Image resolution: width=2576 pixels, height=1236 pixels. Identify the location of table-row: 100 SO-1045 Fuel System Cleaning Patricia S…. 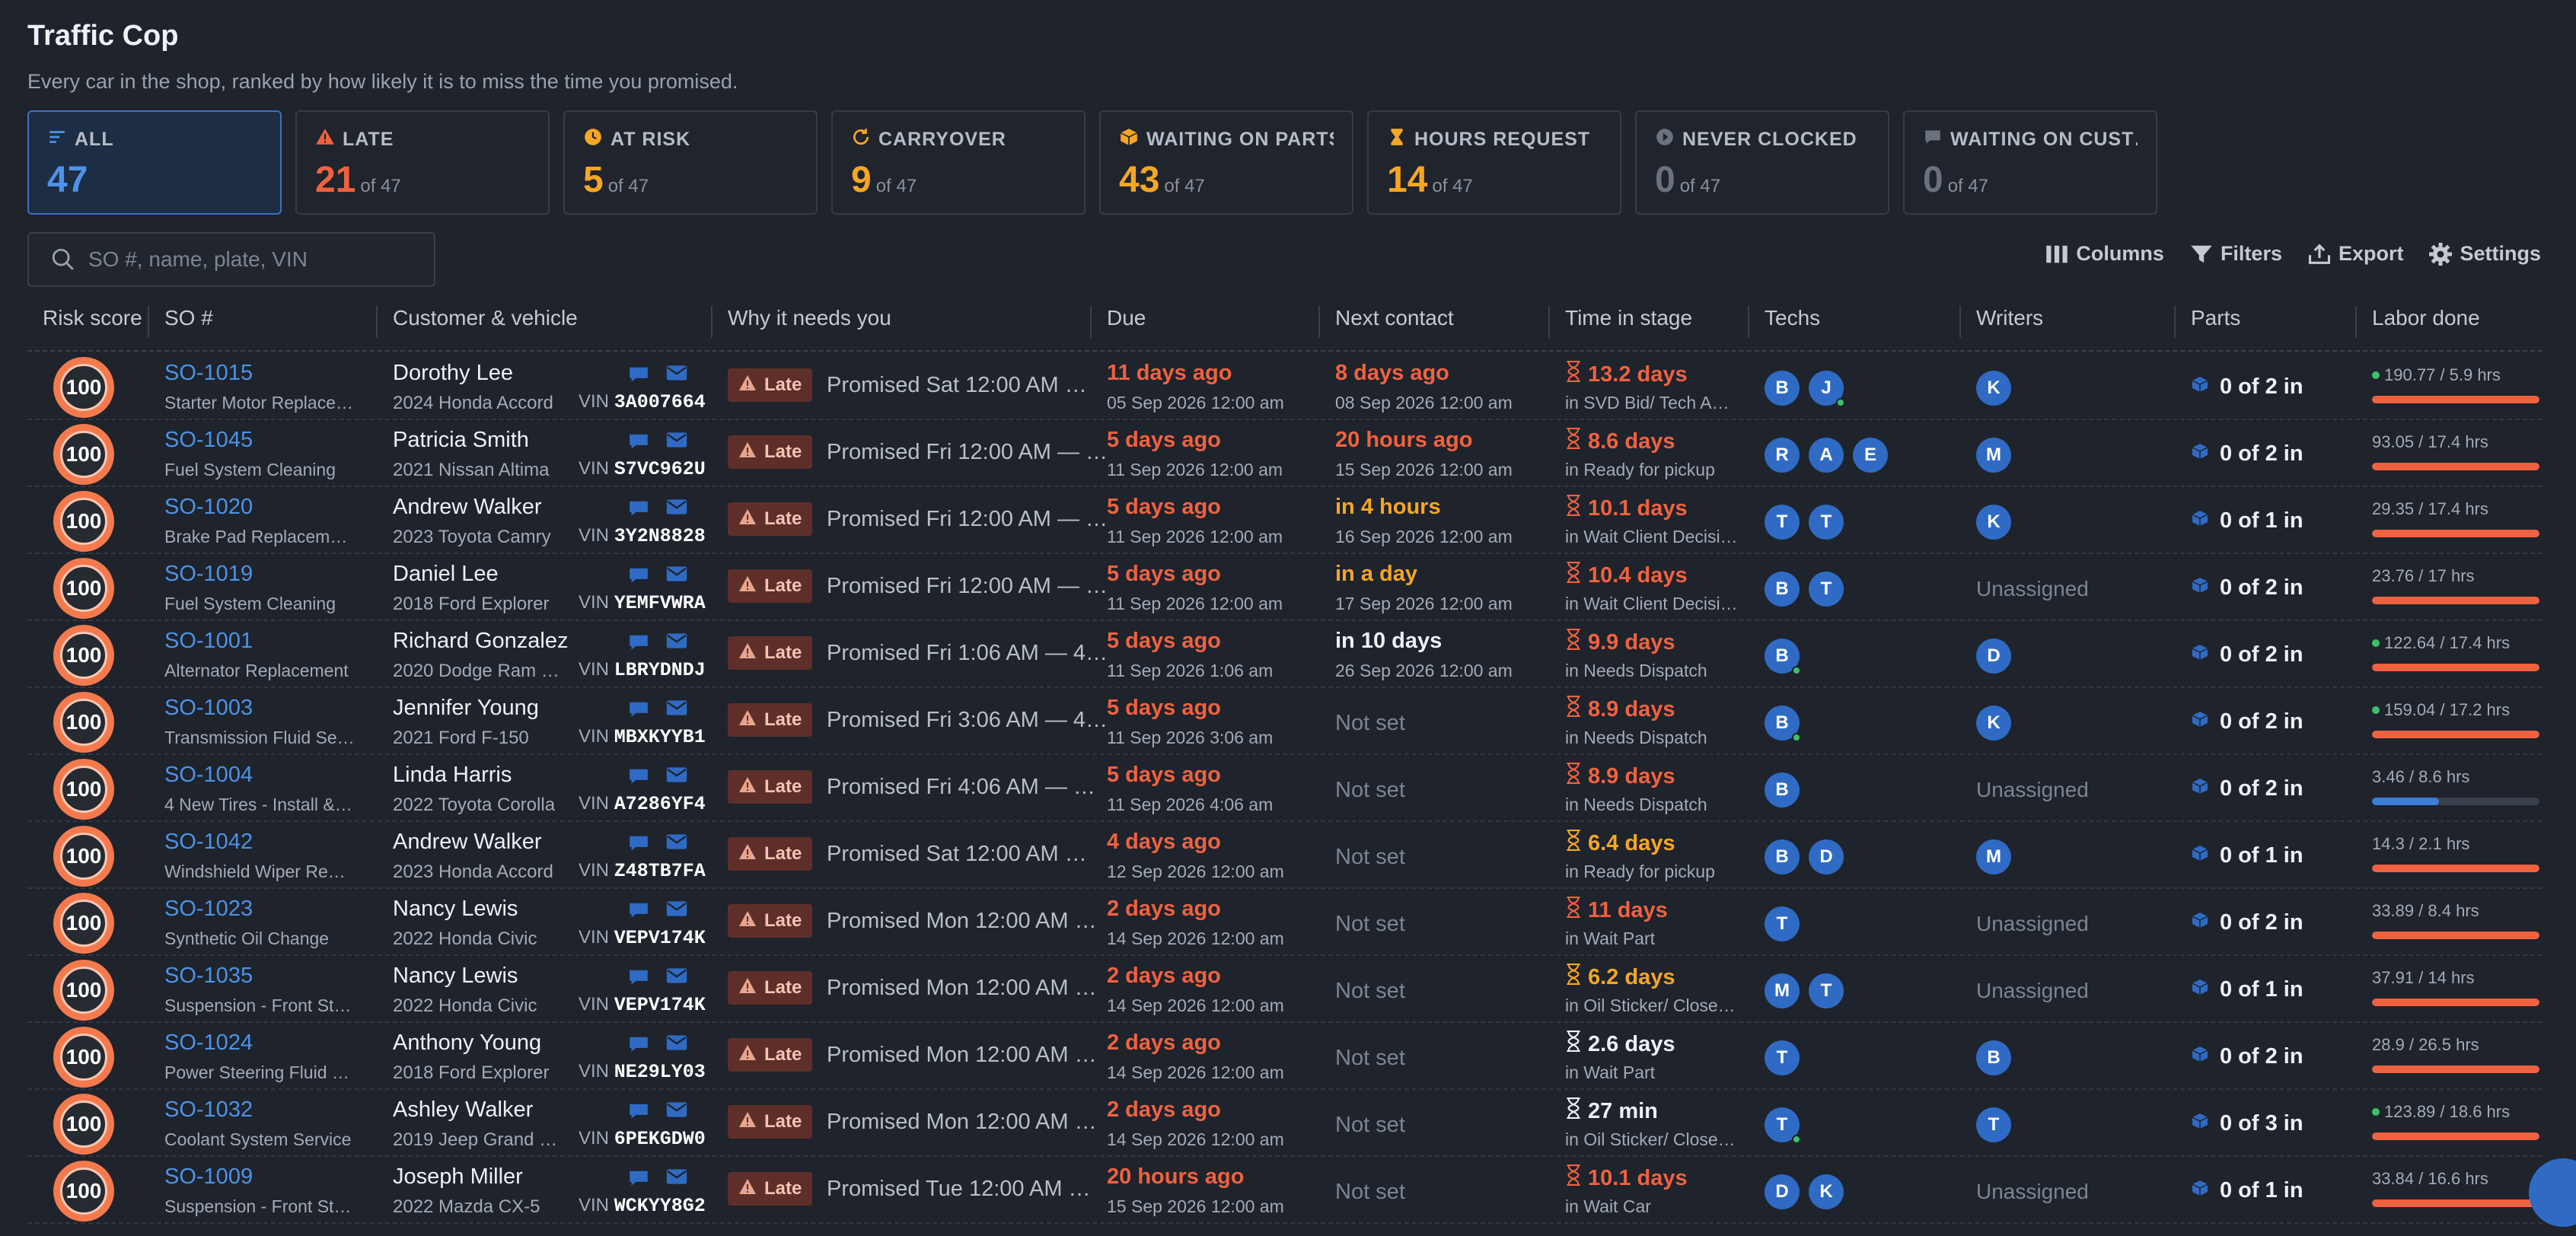
(1285, 453).